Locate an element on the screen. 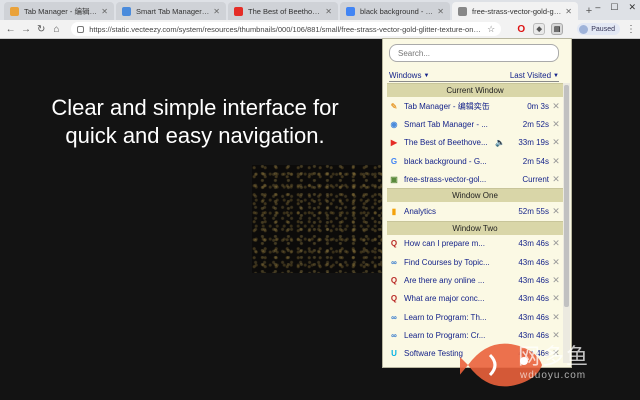 The image size is (640, 400). forward-icon: → is located at coordinates (25, 29).